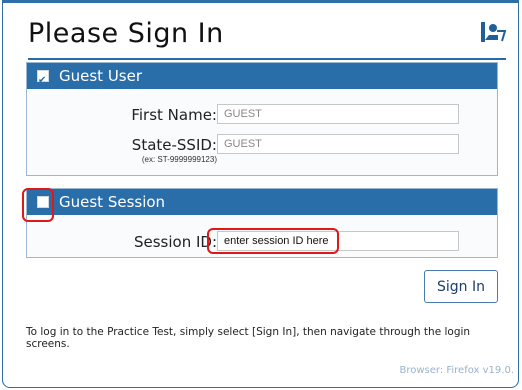  Describe the element at coordinates (43, 81) in the screenshot. I see `guest-user-checkbox` at that location.